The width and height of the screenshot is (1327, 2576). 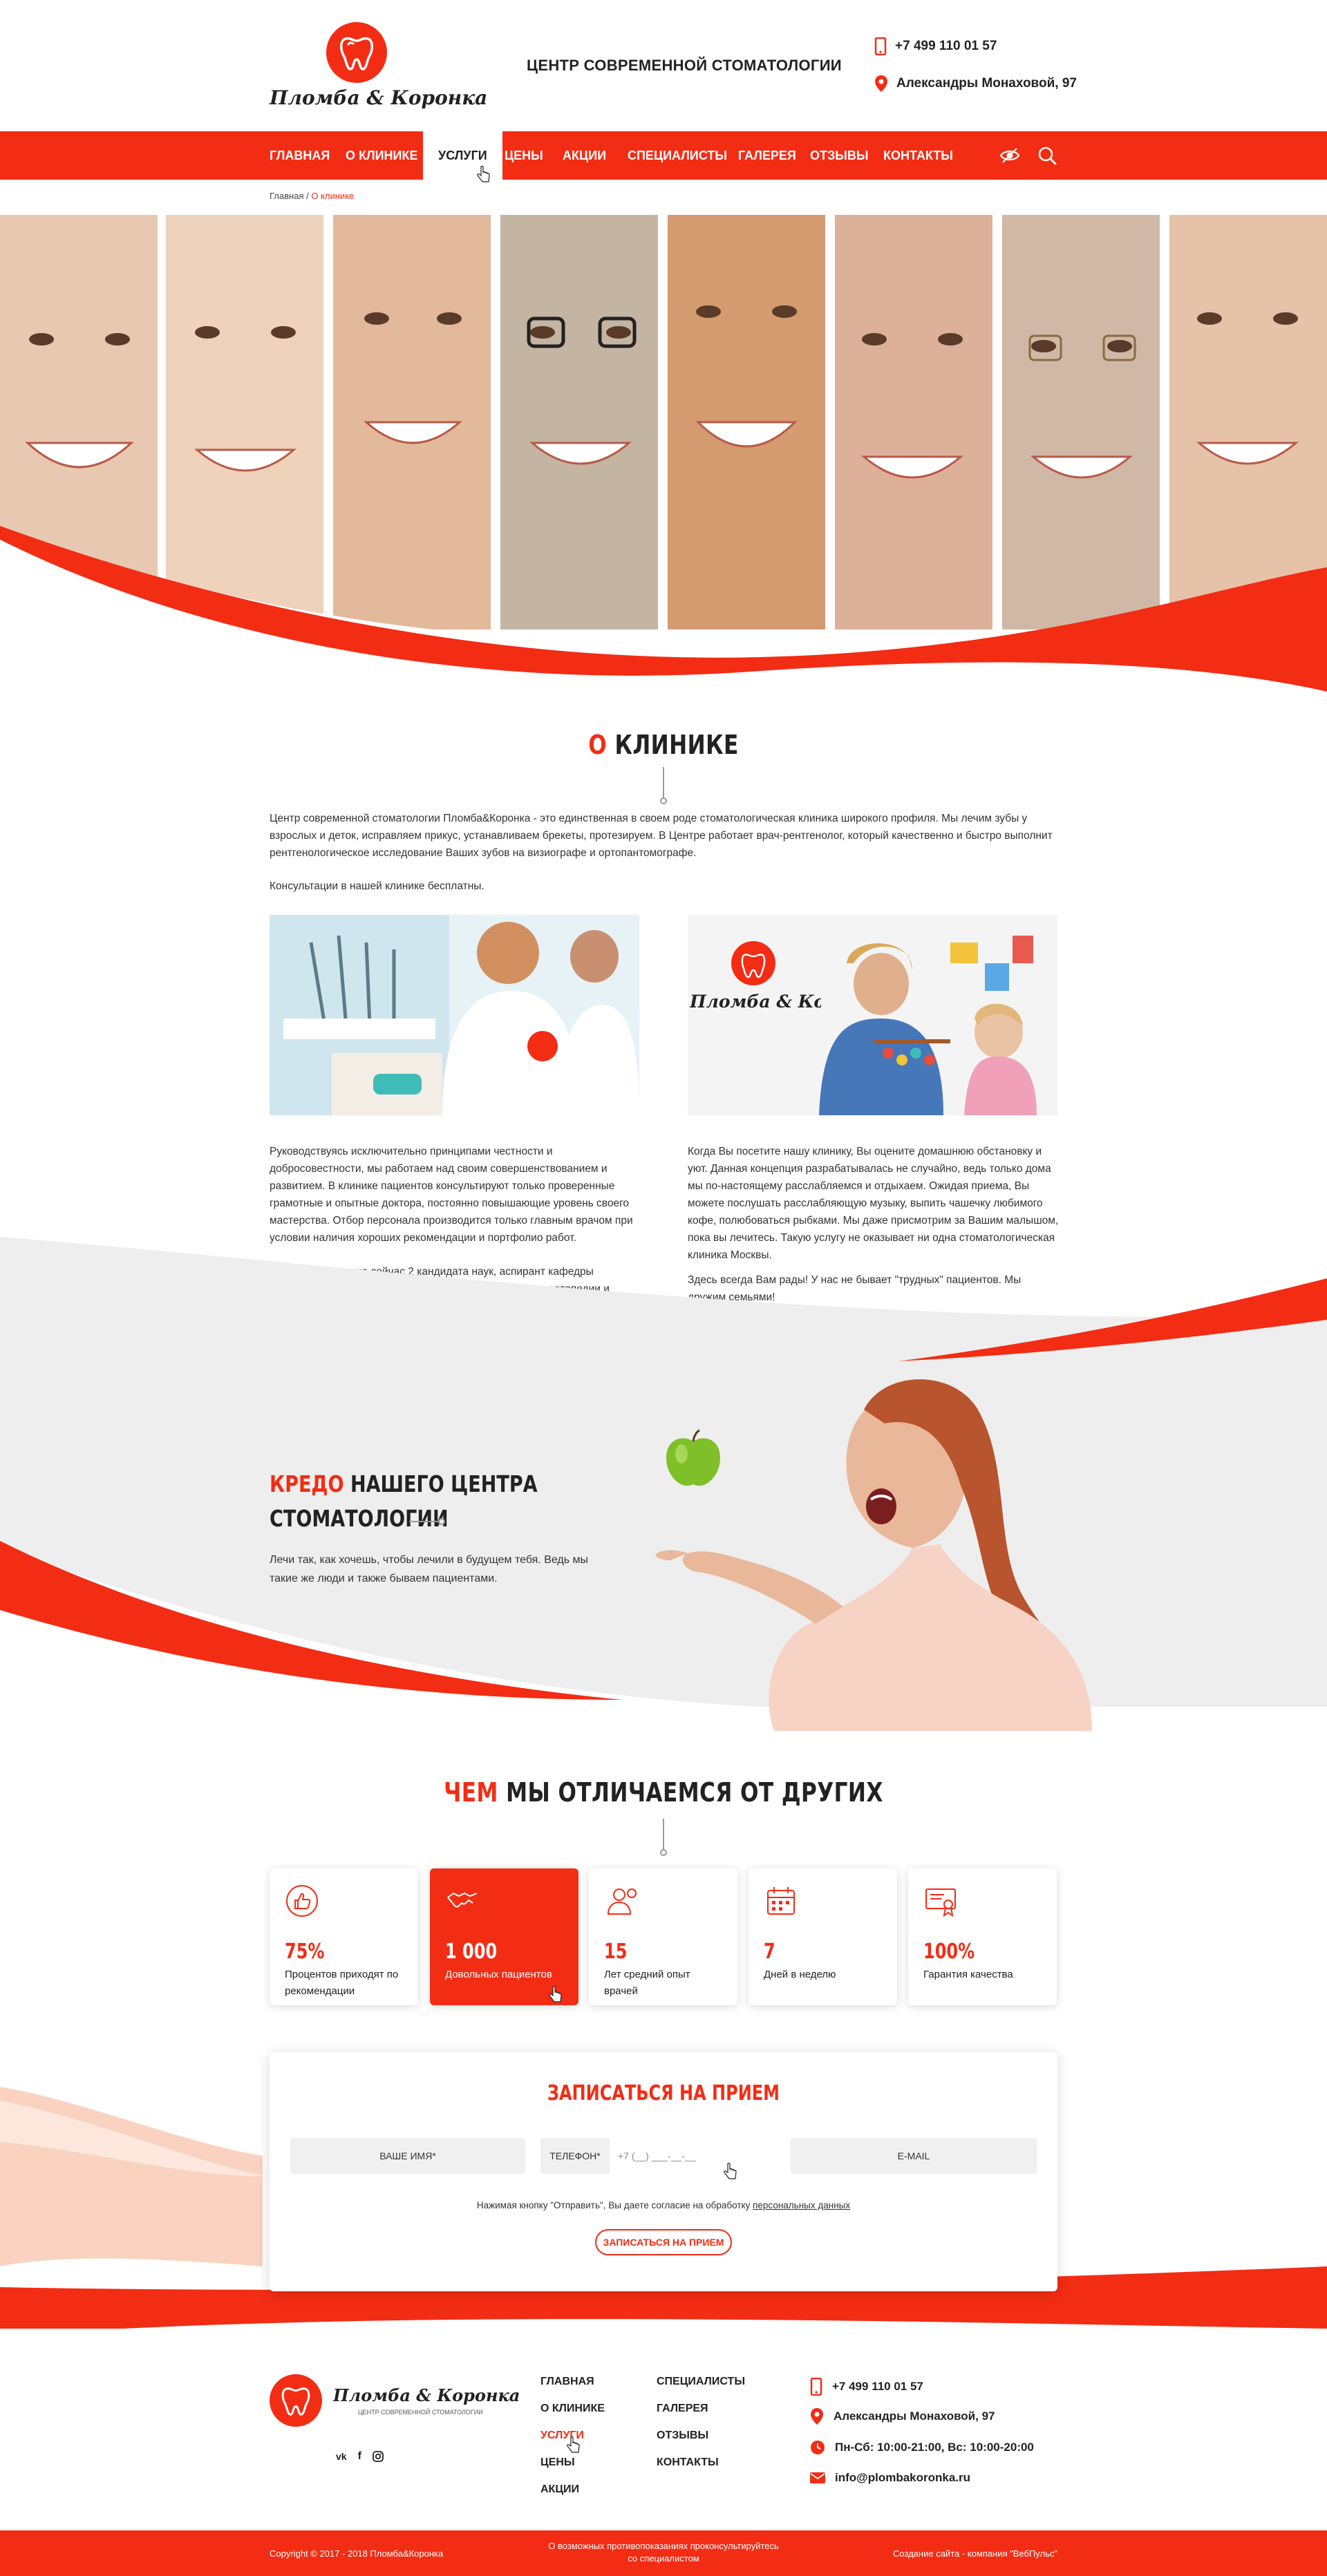 I want to click on diff-divider-dot, so click(x=663, y=1852).